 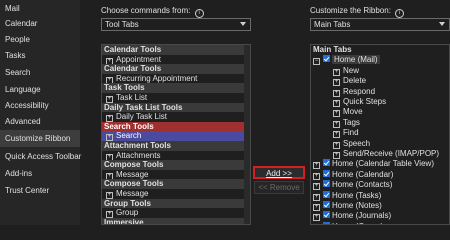 I want to click on choose-commands-dropdown: Tool Tabs, so click(x=176, y=24).